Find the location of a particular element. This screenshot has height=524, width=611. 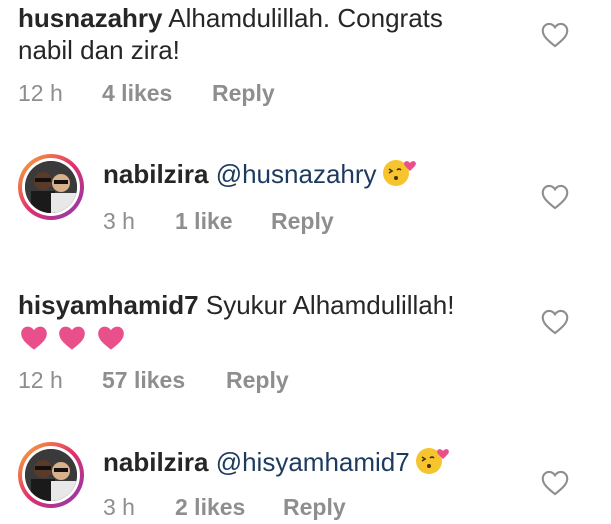

hearts-row is located at coordinates (75, 340).